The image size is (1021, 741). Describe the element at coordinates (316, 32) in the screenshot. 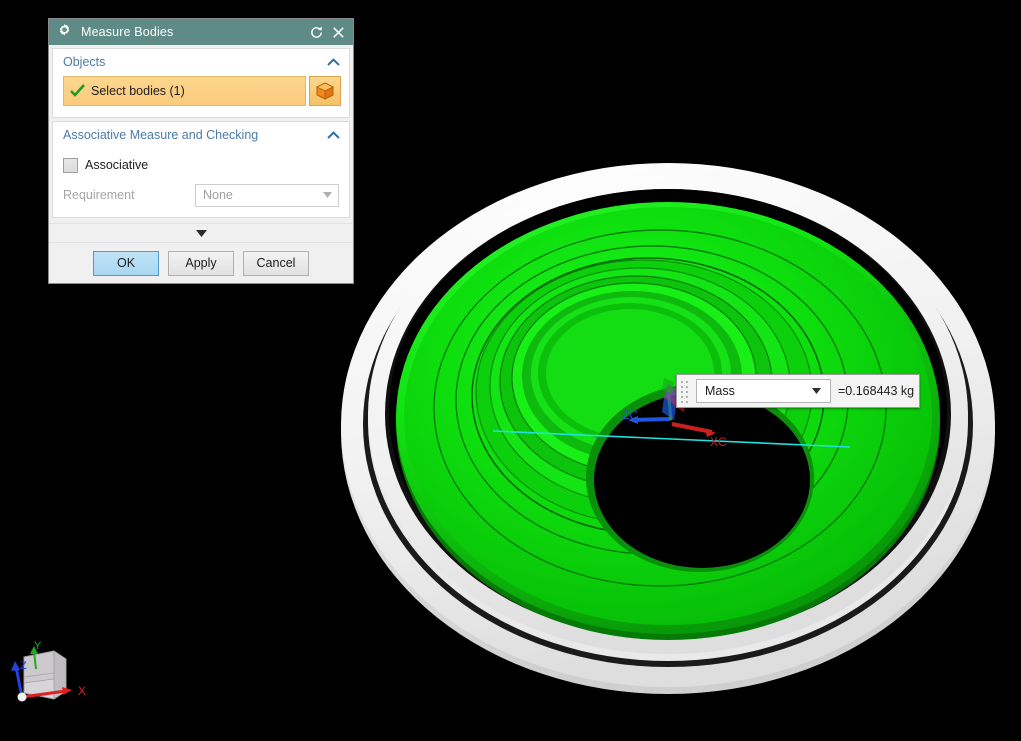

I see `reset-icon` at that location.